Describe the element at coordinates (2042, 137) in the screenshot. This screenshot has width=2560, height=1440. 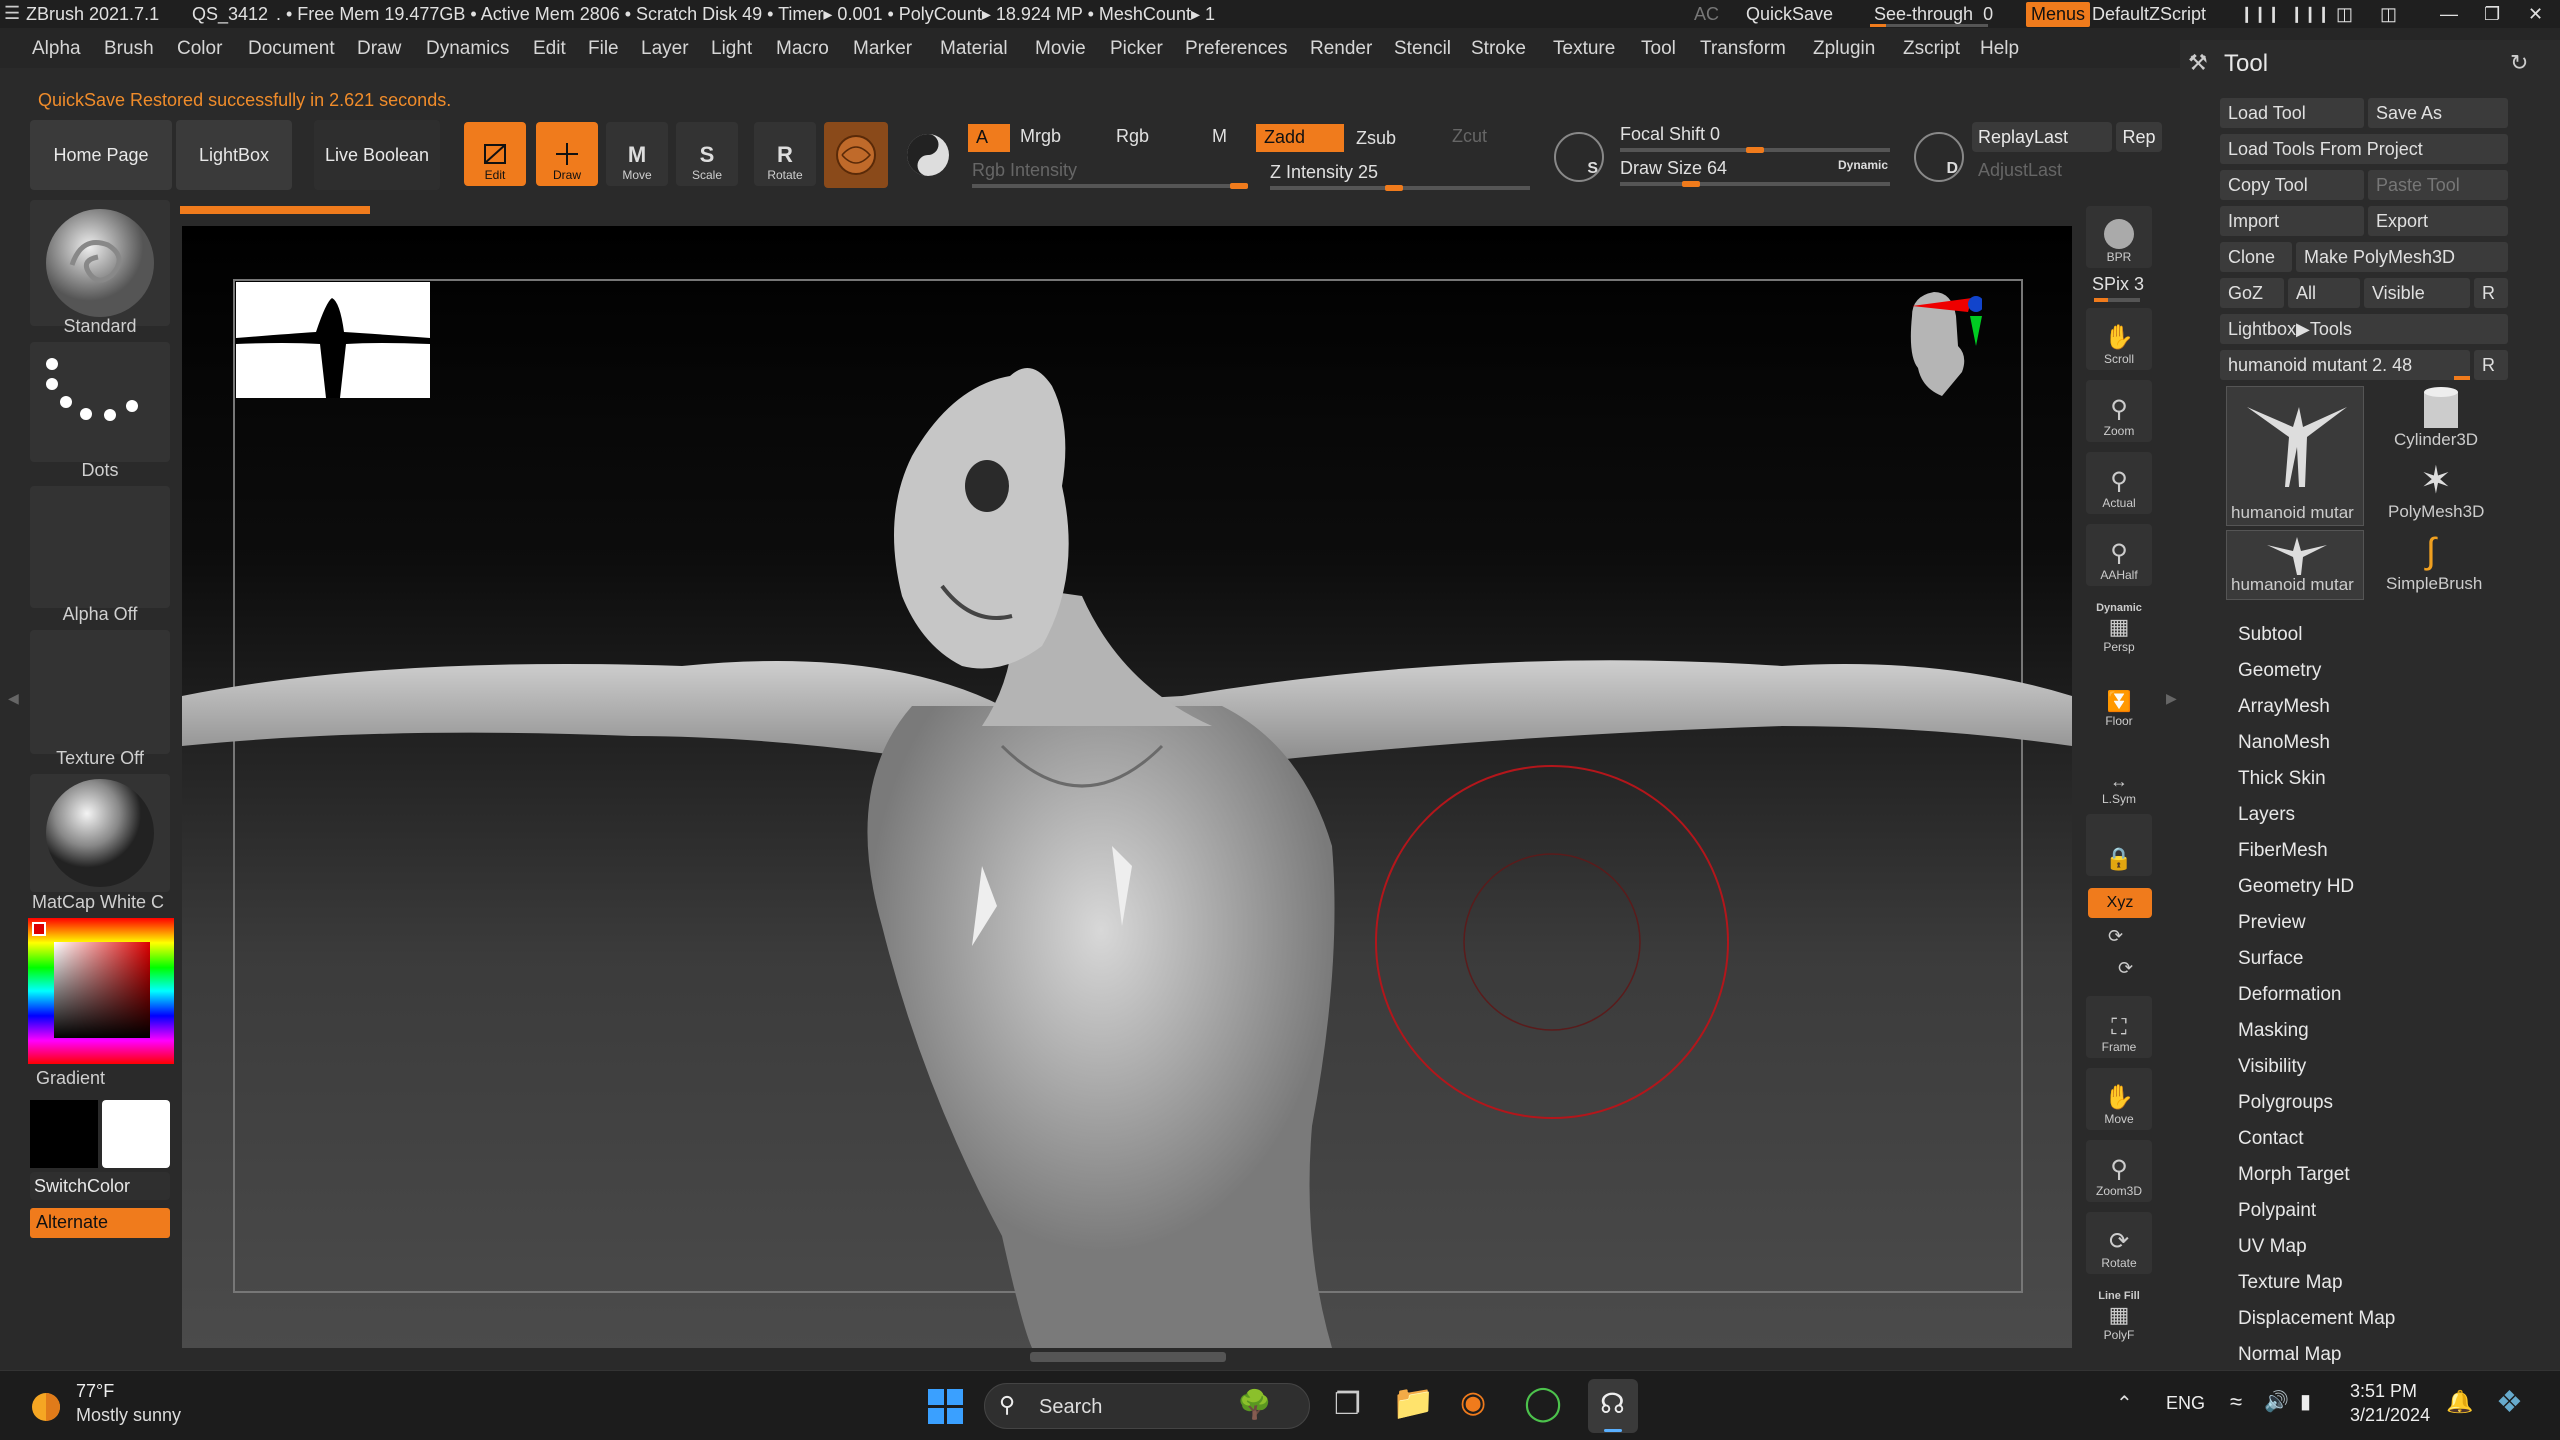
I see `replay-last-button: ReplayLast` at that location.